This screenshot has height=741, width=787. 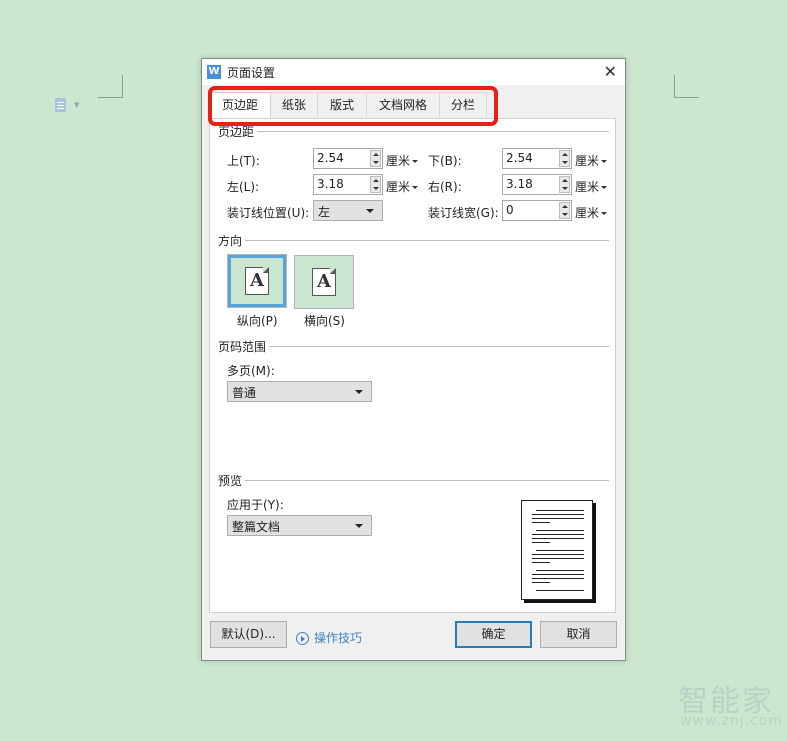 What do you see at coordinates (299, 391) in the screenshot?
I see `multiple-pages-select: 普通` at bounding box center [299, 391].